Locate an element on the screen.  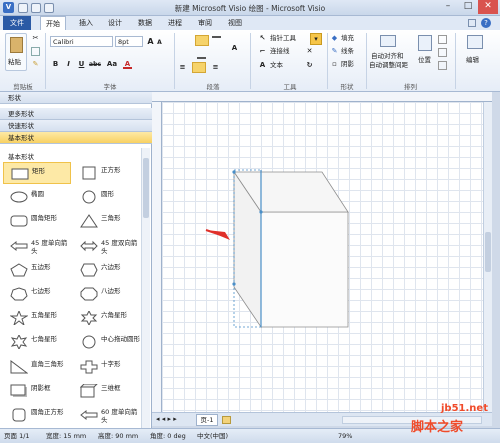
status-zoom: 79% is located at coordinates (345, 436).